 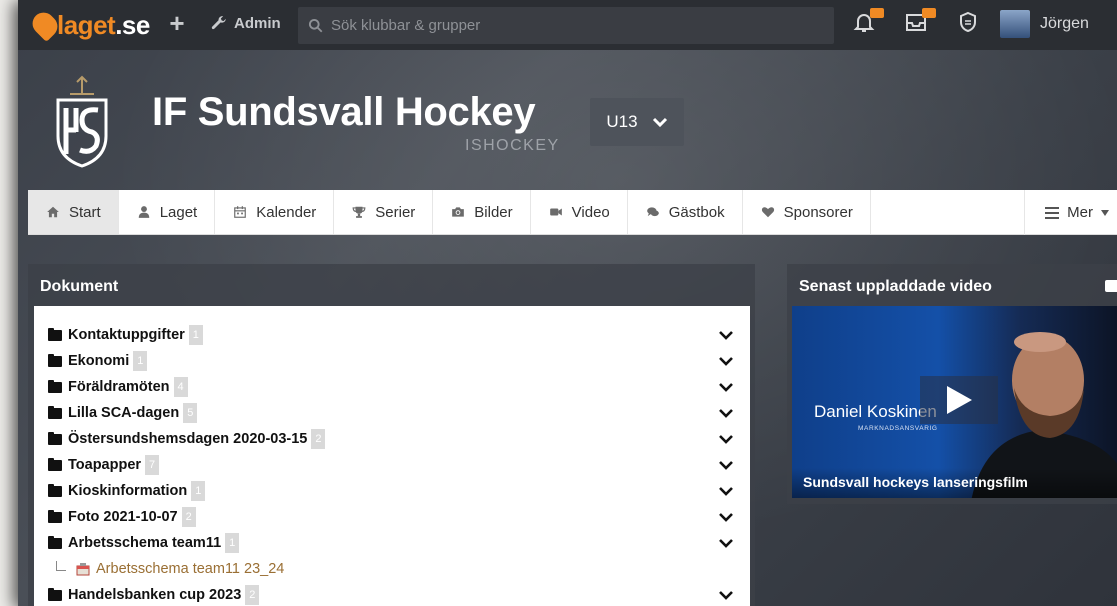 What do you see at coordinates (512, 145) in the screenshot?
I see `club-sport: ISHOCKEY` at bounding box center [512, 145].